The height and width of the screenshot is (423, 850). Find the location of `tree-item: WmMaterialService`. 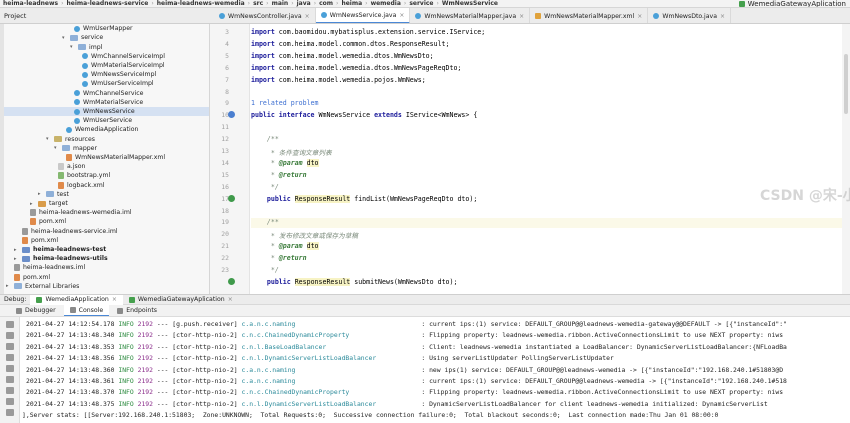

tree-item: WmMaterialService is located at coordinates (108, 103).